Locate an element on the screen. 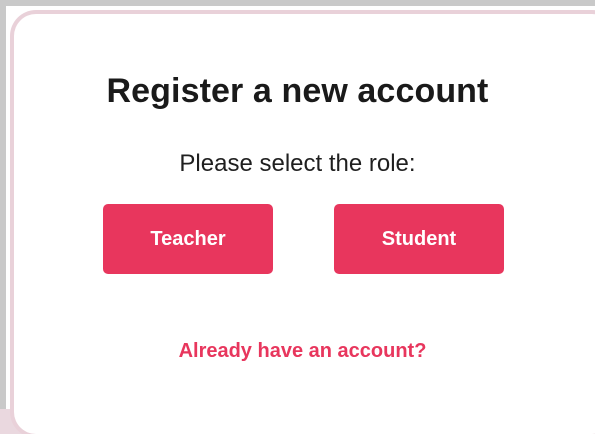 Image resolution: width=595 pixels, height=434 pixels. teacher-role-button: Teacher is located at coordinates (188, 239).